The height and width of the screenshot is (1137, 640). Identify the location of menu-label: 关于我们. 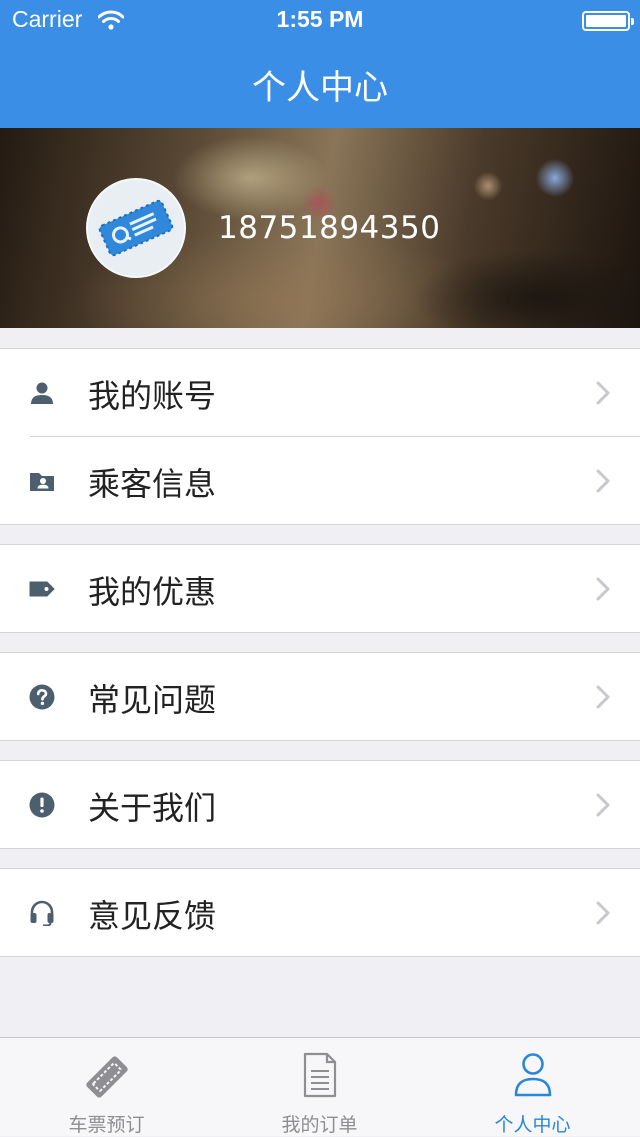
(152, 808).